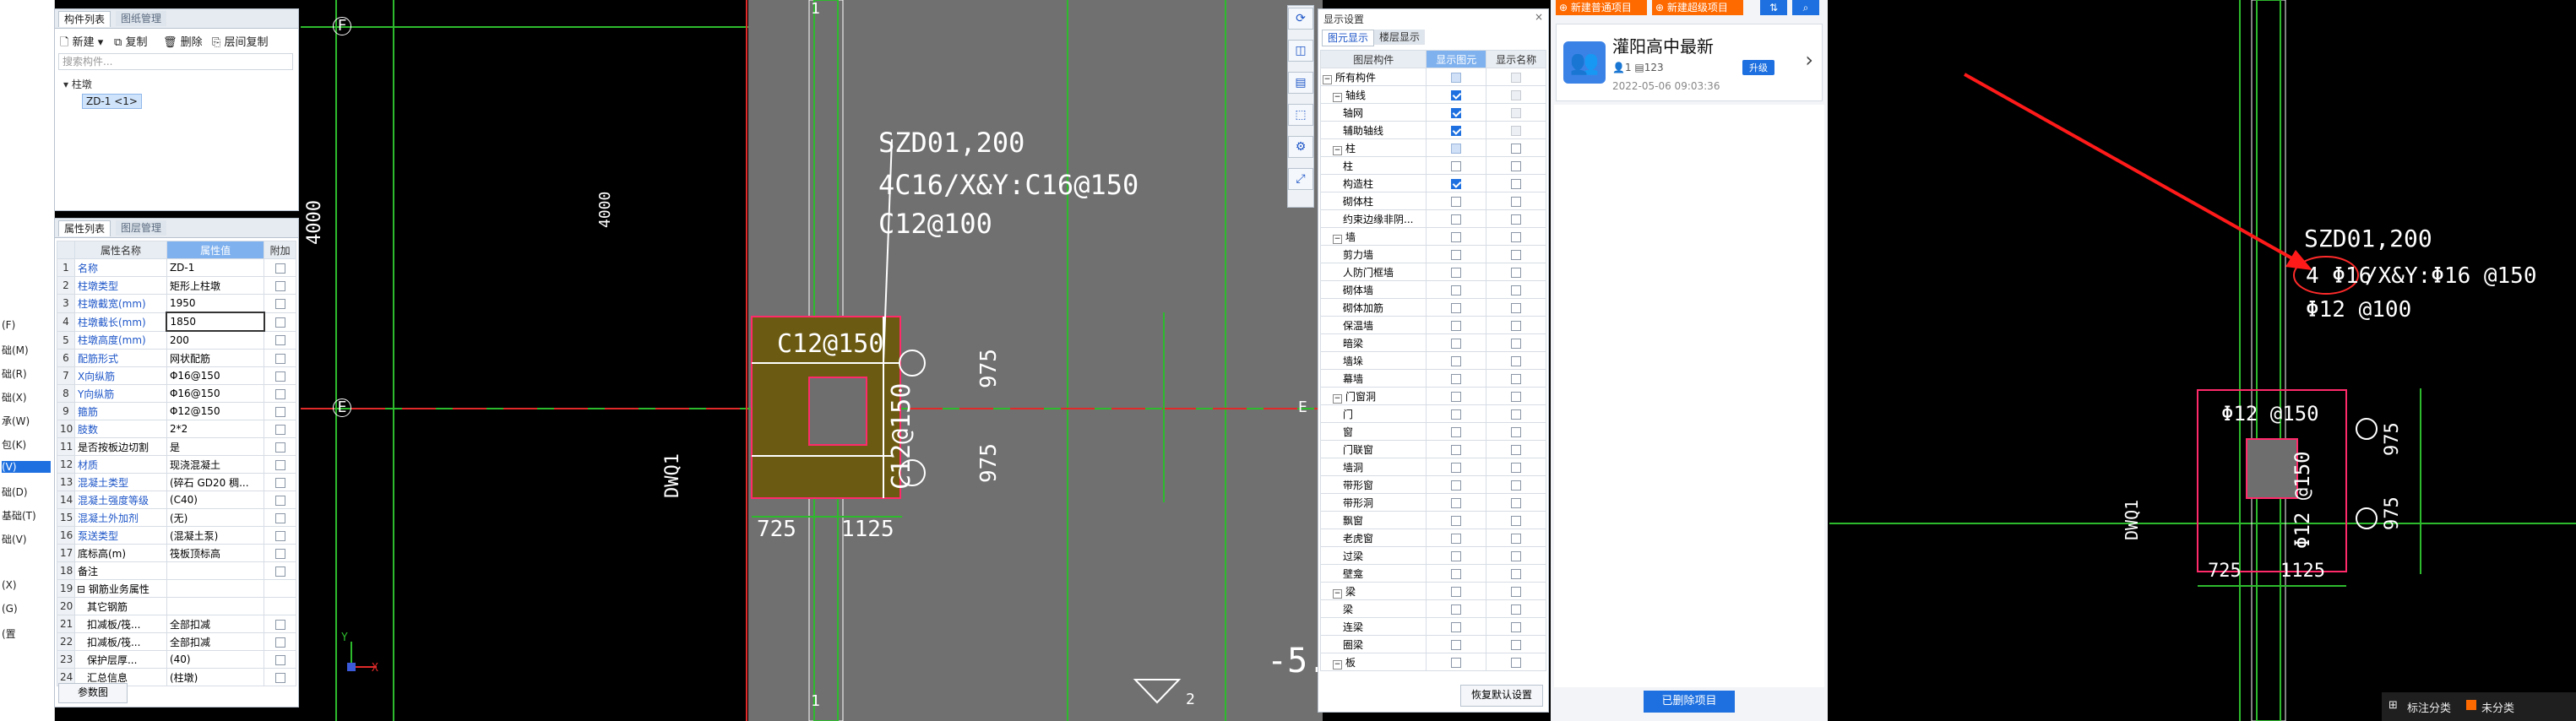 This screenshot has height=721, width=2576. What do you see at coordinates (215, 393) in the screenshot?
I see `property-value: Φ16@150` at bounding box center [215, 393].